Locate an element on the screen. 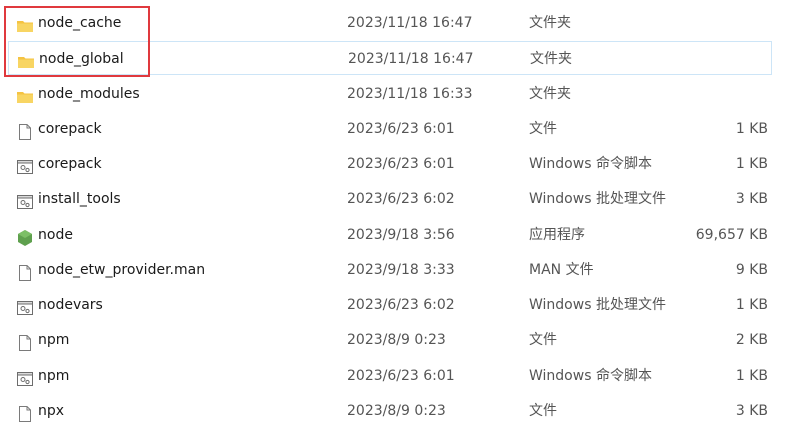  file-name: node is located at coordinates (55, 235).